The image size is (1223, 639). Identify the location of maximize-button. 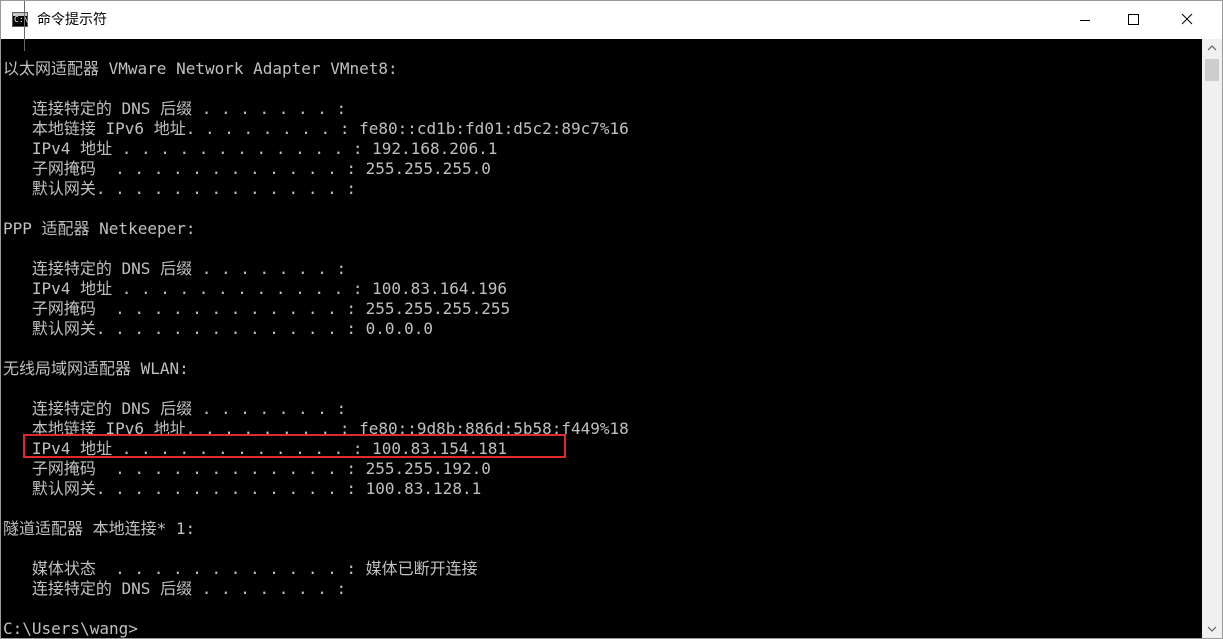
(1133, 20).